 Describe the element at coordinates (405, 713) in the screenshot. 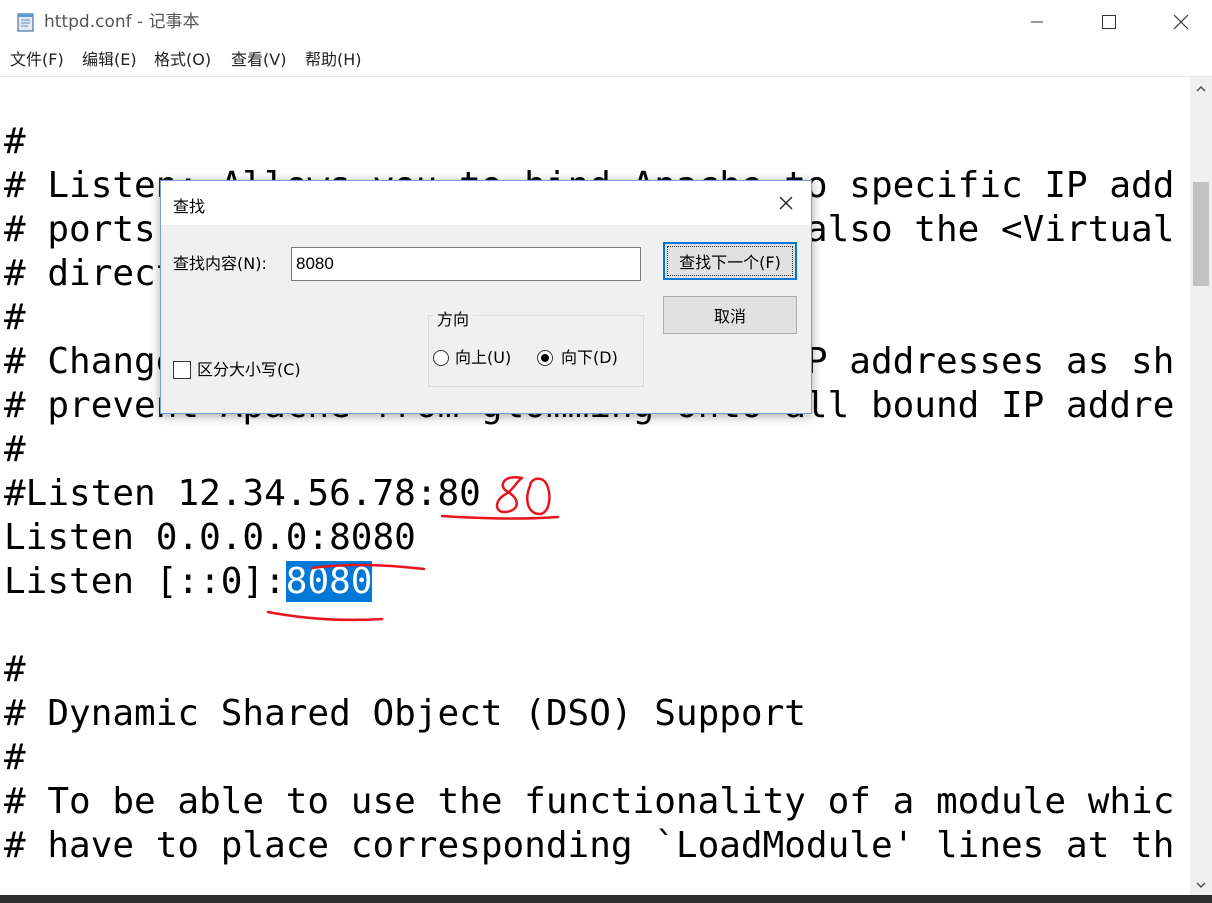

I see `text-line: # Dynamic Shared Object (DSO) Support` at that location.